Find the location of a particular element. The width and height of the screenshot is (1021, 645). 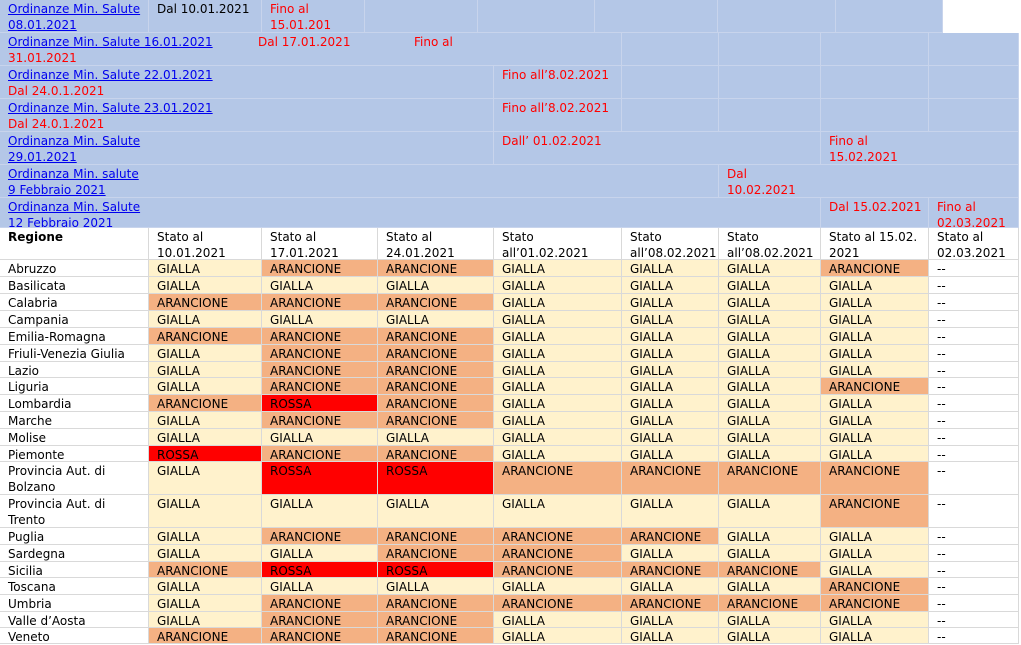

ordinance-link: 9 Febbraio 2021 is located at coordinates (57, 190).